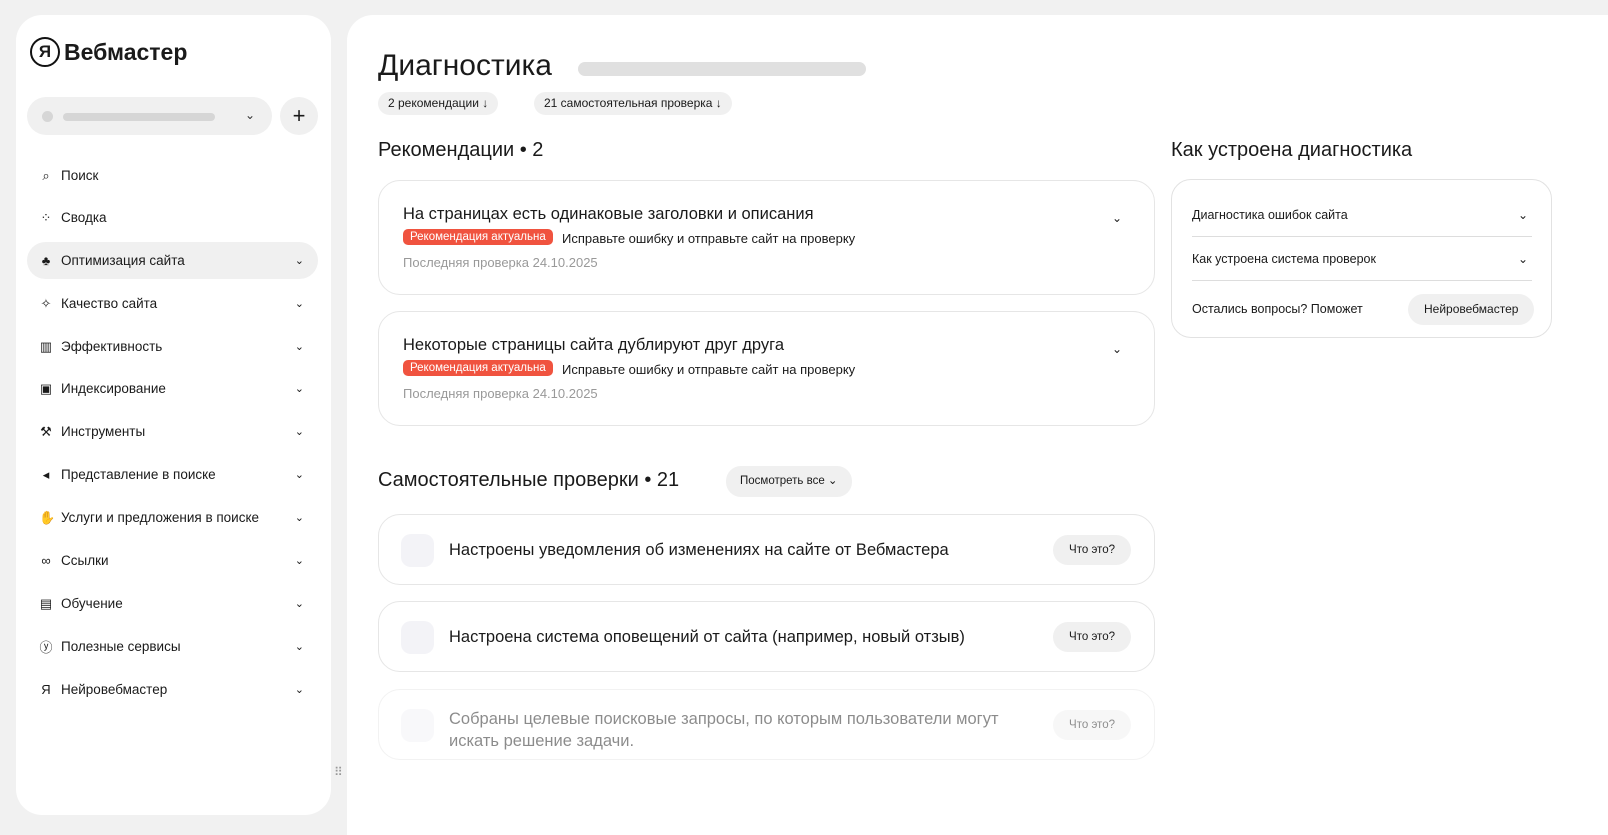 The image size is (1608, 835). I want to click on sidebar-item-icon: ✧, so click(46, 303).